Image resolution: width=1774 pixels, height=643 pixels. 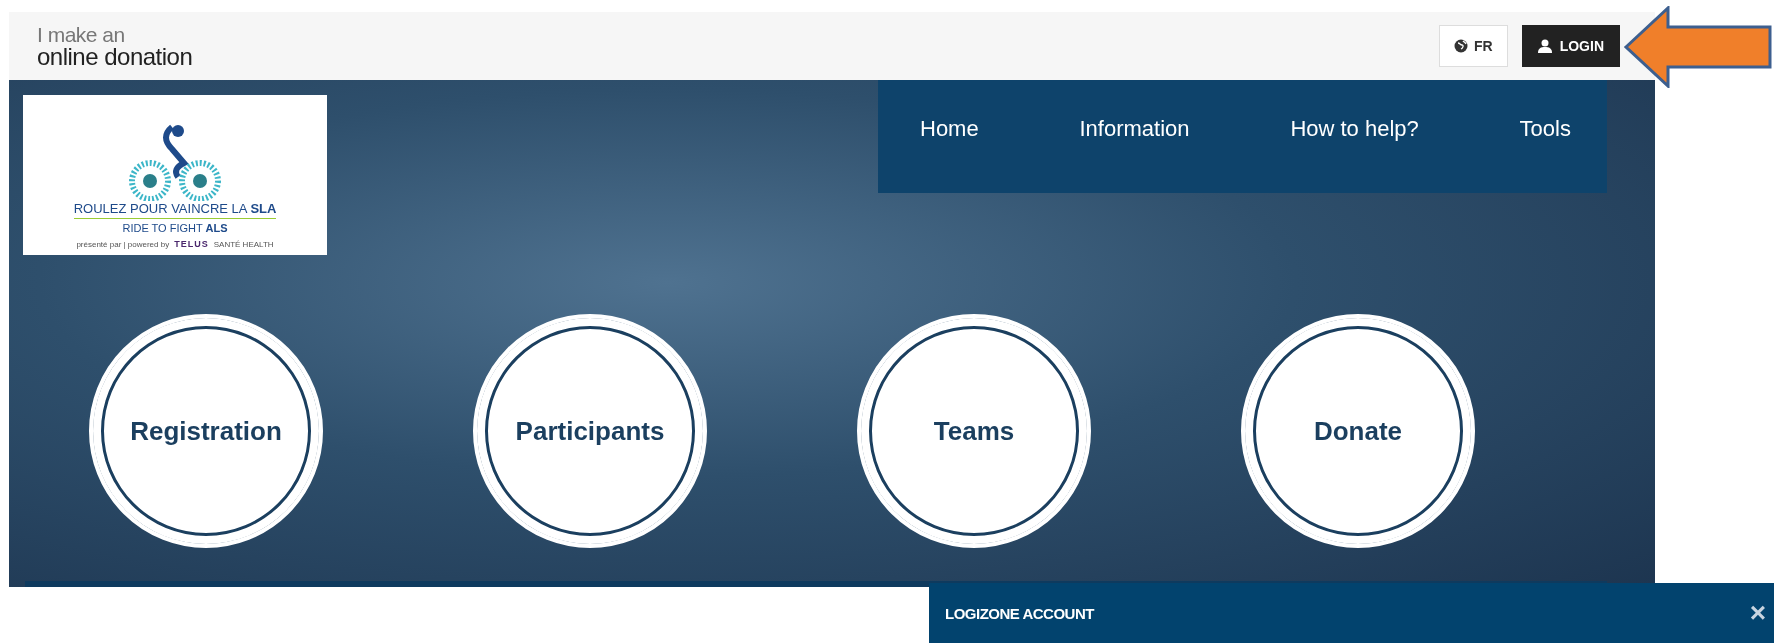 What do you see at coordinates (1358, 431) in the screenshot?
I see `action-circle-button: Donate` at bounding box center [1358, 431].